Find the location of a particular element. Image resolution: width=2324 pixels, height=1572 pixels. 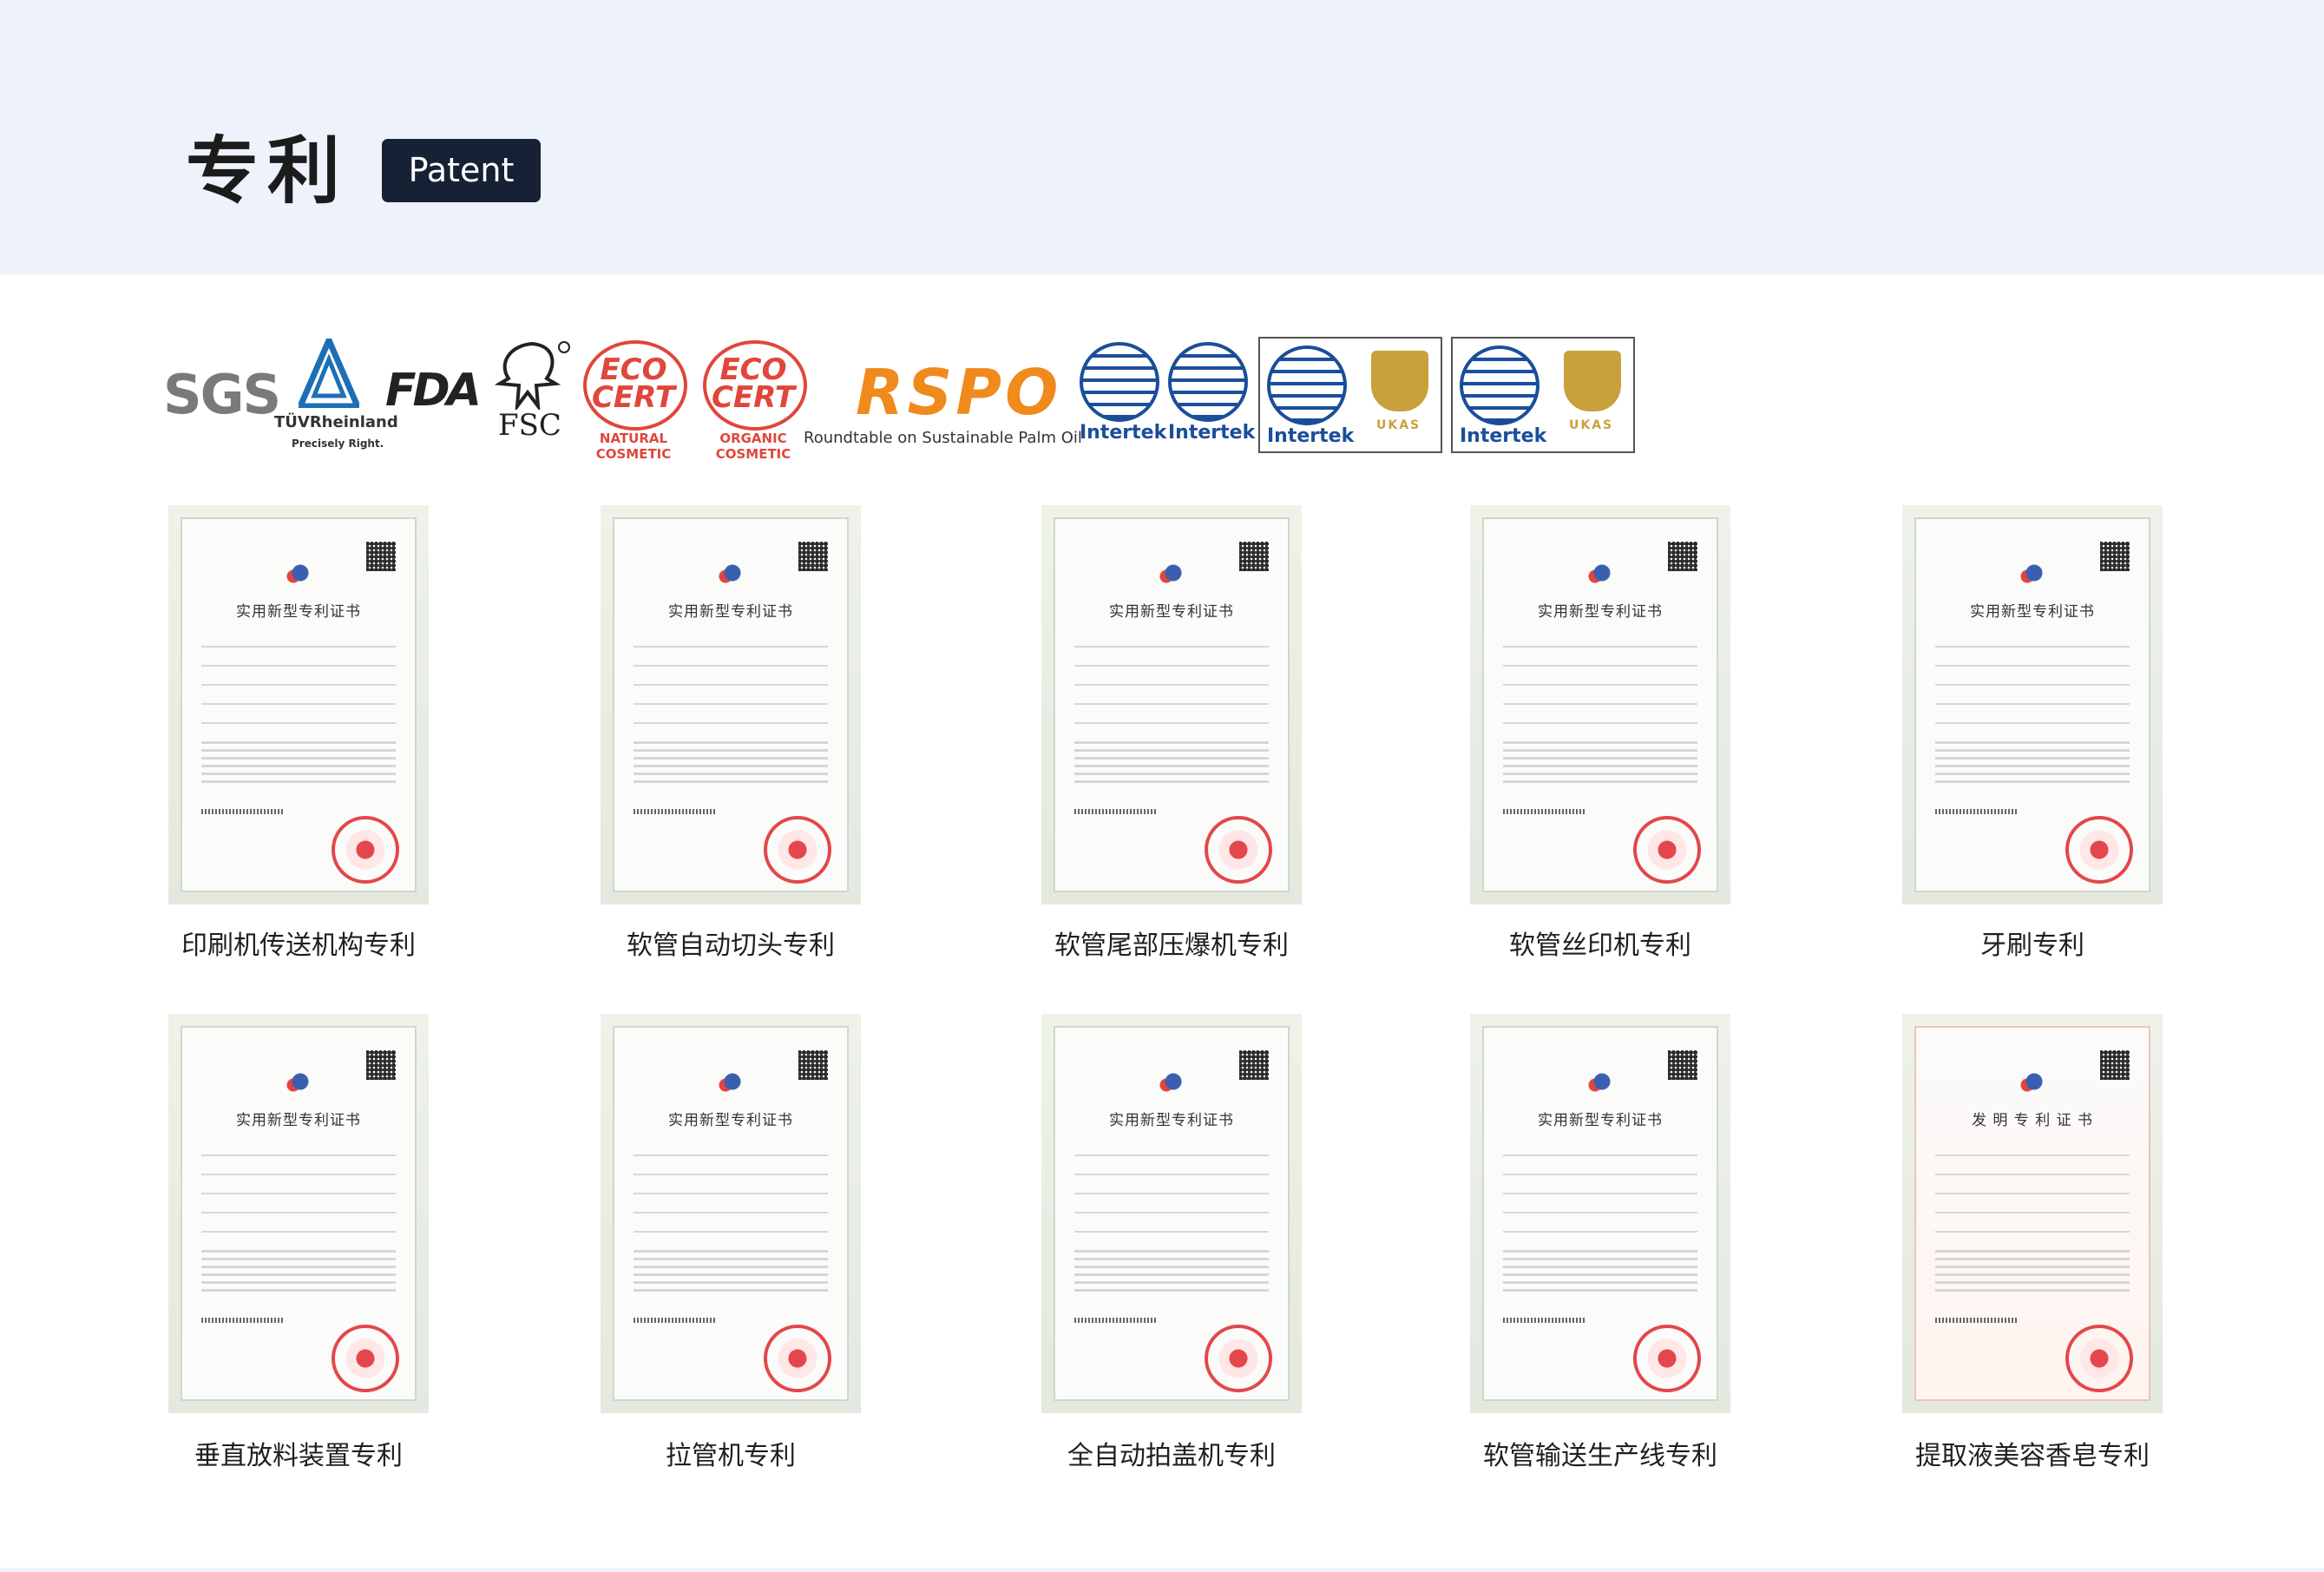

tuv-logo: TÜVRheinland Precisely Right. is located at coordinates (336, 395).